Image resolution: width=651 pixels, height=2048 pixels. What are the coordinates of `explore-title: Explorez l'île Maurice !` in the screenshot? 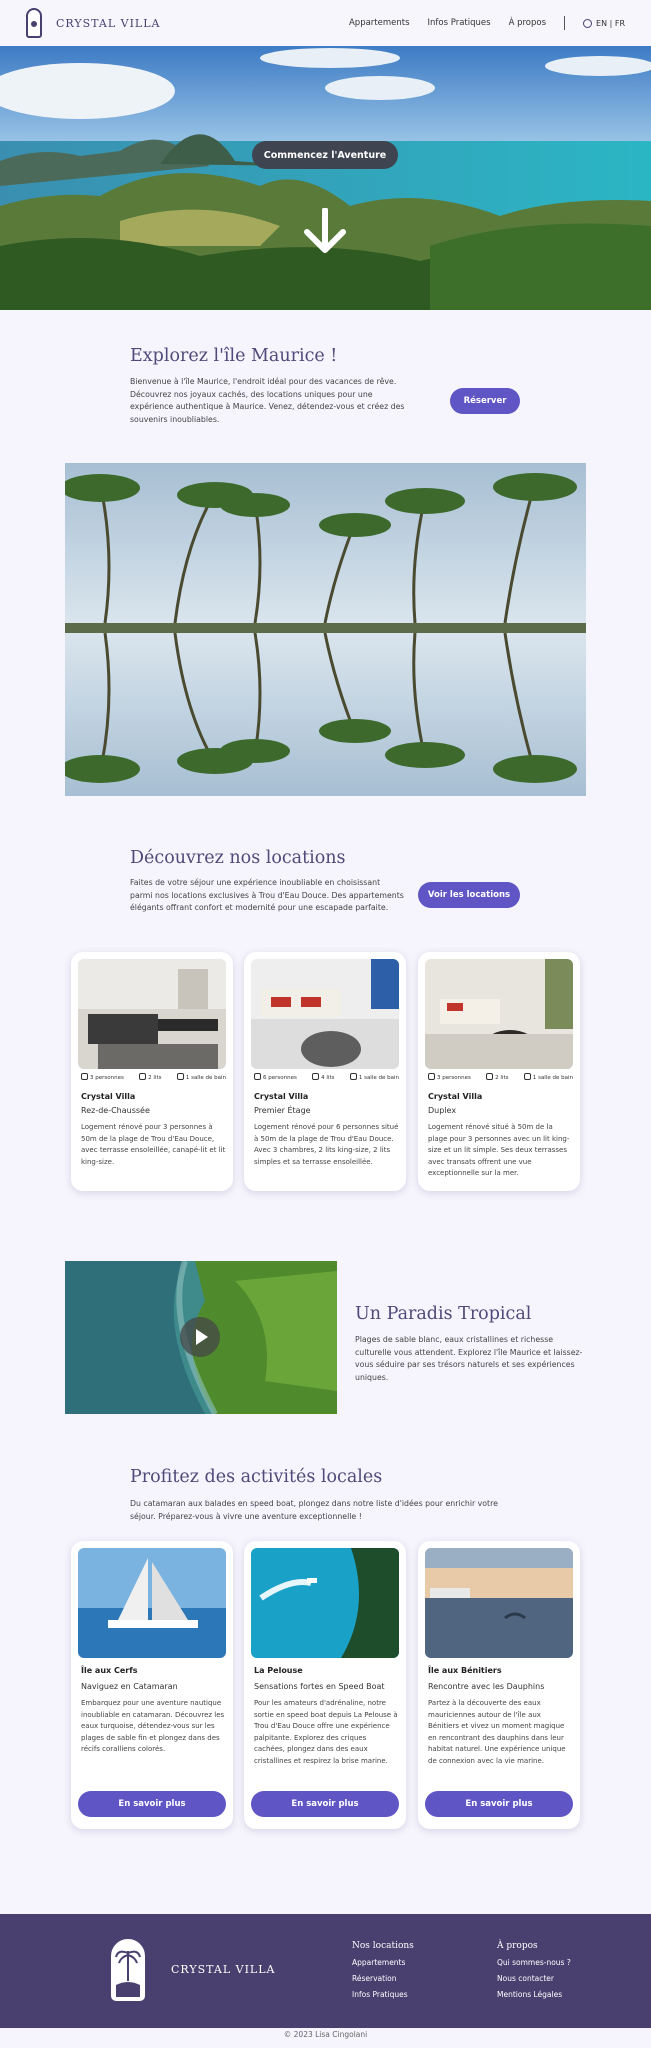 It's located at (234, 356).